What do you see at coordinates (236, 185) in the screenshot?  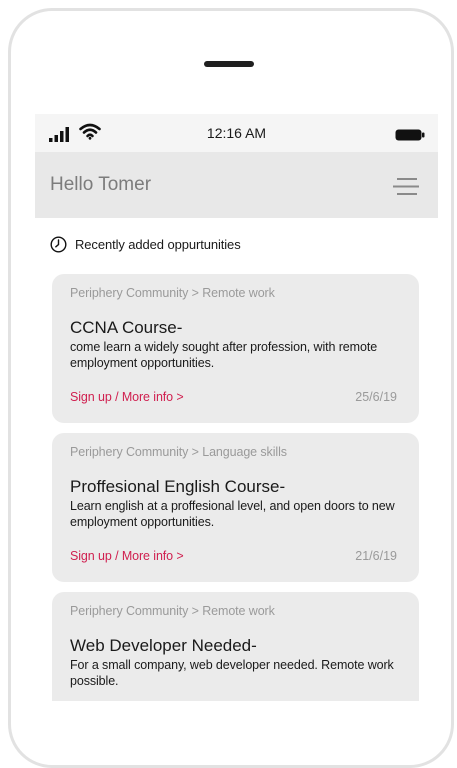 I see `app-header: Hello Tomer` at bounding box center [236, 185].